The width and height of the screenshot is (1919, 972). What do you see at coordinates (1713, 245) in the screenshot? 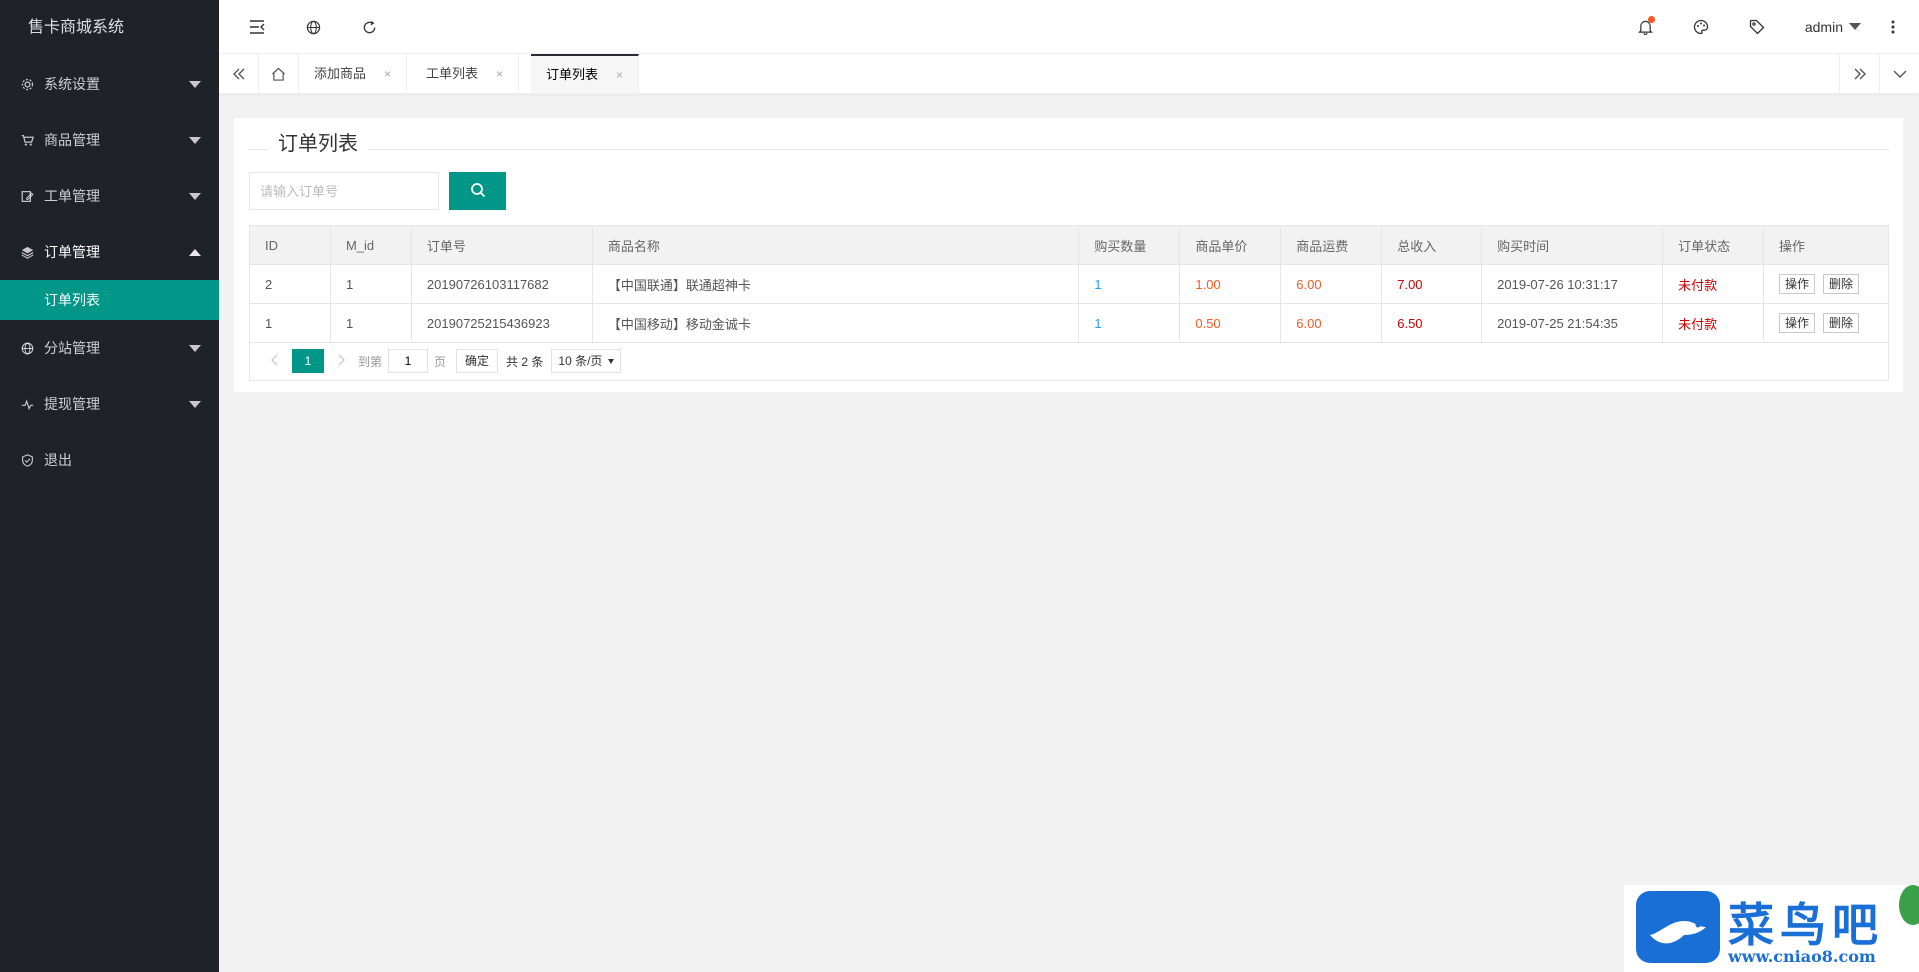
I see `column-header: 订单状态` at bounding box center [1713, 245].